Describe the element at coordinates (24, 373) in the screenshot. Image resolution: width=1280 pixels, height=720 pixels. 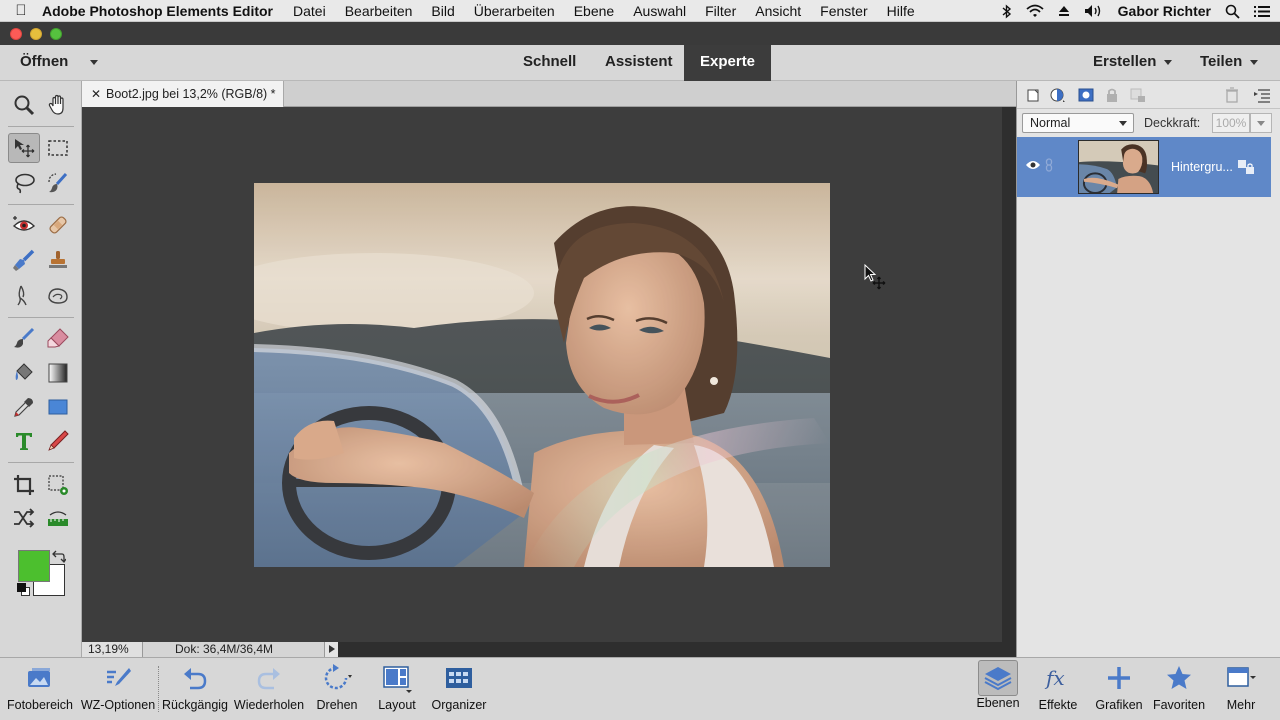
I see `paint-bucket-tool-icon` at that location.